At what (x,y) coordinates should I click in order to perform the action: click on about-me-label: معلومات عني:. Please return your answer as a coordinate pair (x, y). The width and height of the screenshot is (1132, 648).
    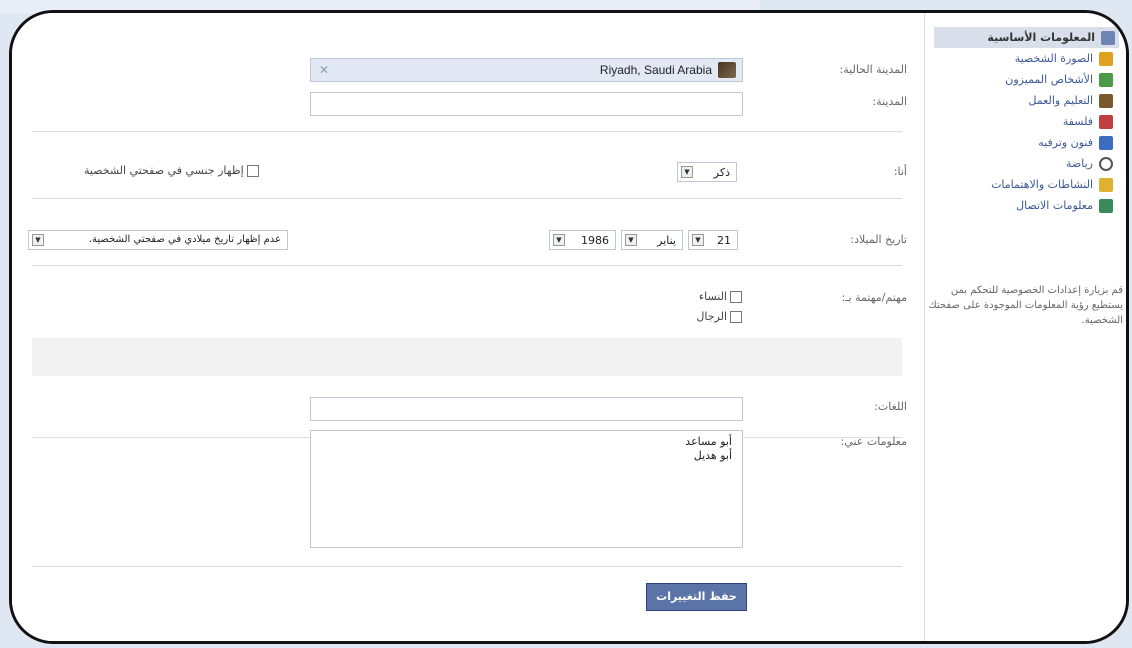
    Looking at the image, I should click on (873, 441).